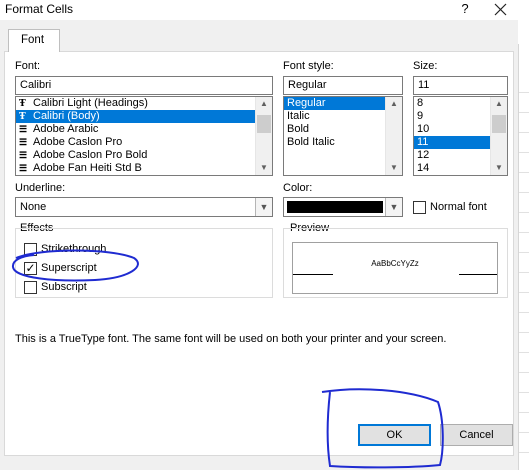 The image size is (529, 470). What do you see at coordinates (34, 40) in the screenshot?
I see `tab-font: Font` at bounding box center [34, 40].